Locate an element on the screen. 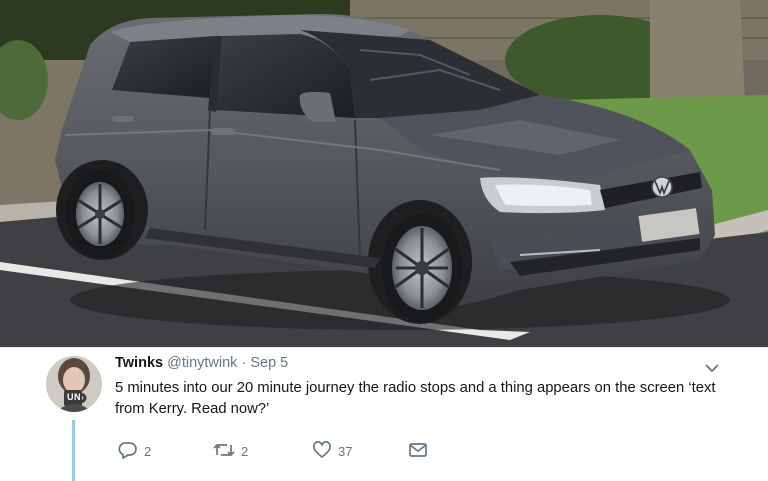 Image resolution: width=768 pixels, height=481 pixels. direct-message-button is located at coordinates (421, 451).